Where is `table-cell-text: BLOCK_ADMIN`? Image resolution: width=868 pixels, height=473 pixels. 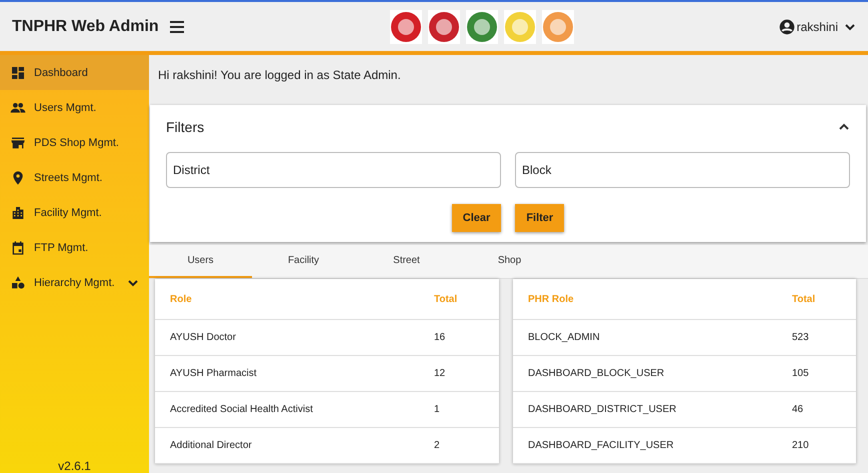
table-cell-text: BLOCK_ADMIN is located at coordinates (564, 337).